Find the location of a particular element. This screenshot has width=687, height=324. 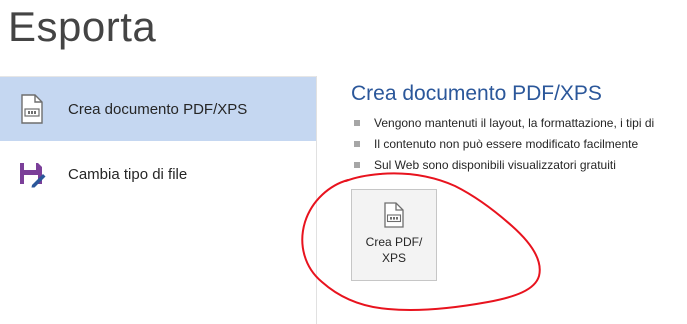

pane-divider is located at coordinates (316, 200).